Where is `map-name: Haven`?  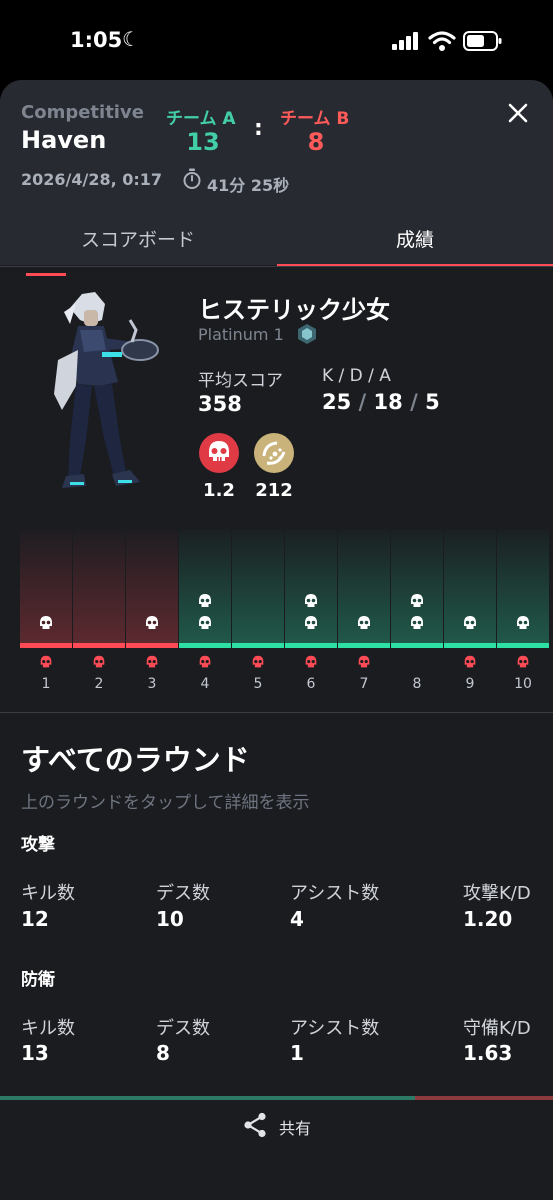
map-name: Haven is located at coordinates (64, 140).